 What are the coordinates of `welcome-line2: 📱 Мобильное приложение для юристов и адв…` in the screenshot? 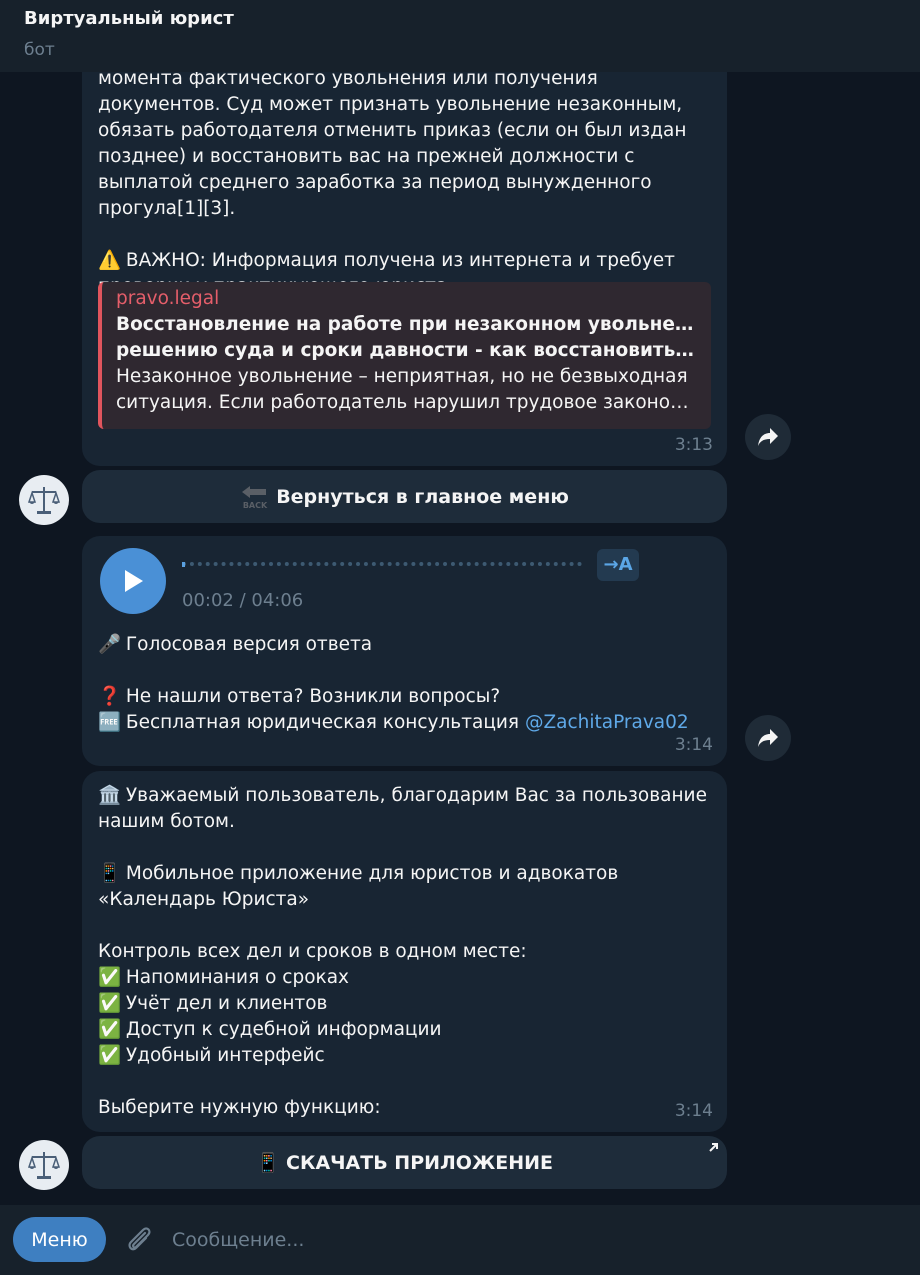 It's located at (404, 887).